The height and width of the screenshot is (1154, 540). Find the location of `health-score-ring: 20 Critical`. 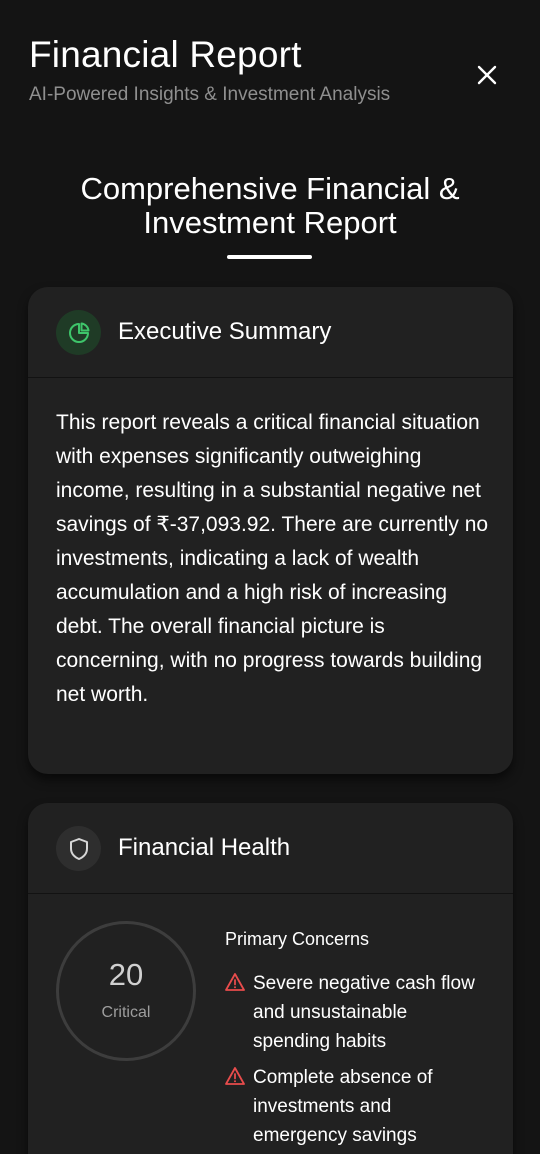

health-score-ring: 20 Critical is located at coordinates (126, 991).